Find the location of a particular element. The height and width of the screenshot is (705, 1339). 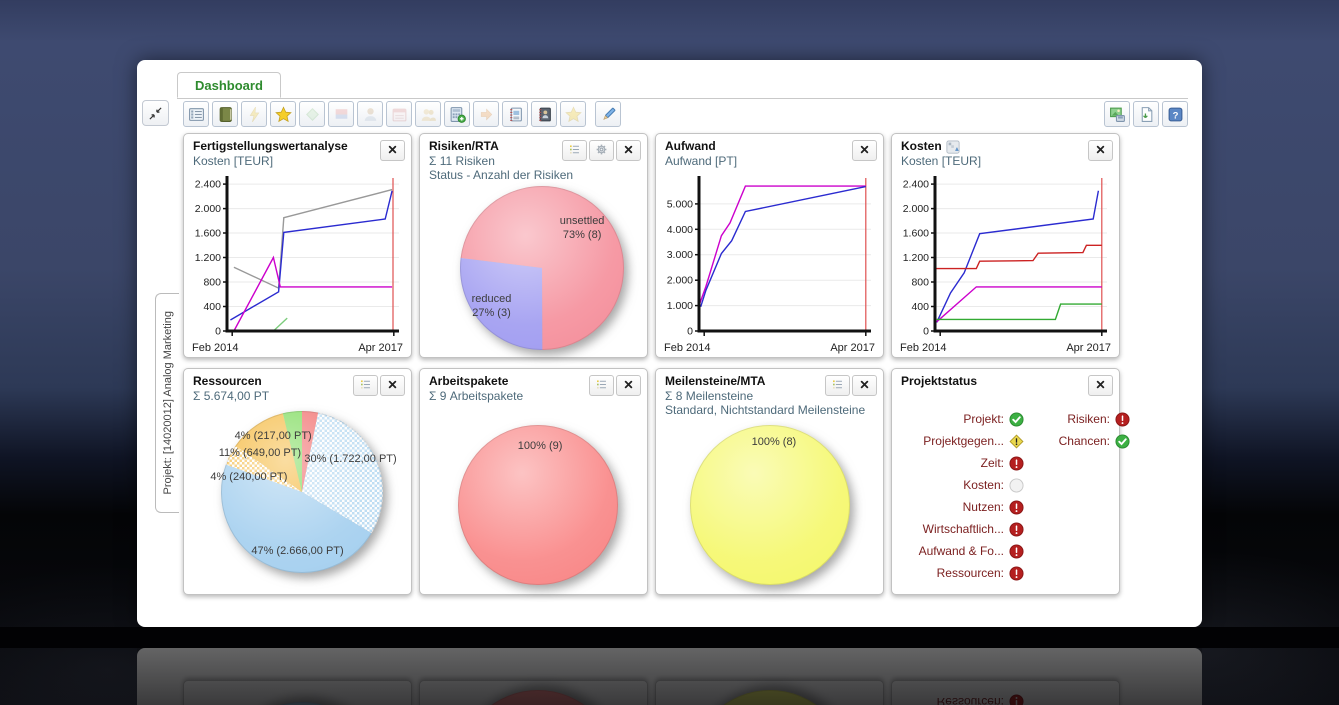

project-tab-vertical: Projekt: [14020012] Analog Marketing is located at coordinates (167, 403).